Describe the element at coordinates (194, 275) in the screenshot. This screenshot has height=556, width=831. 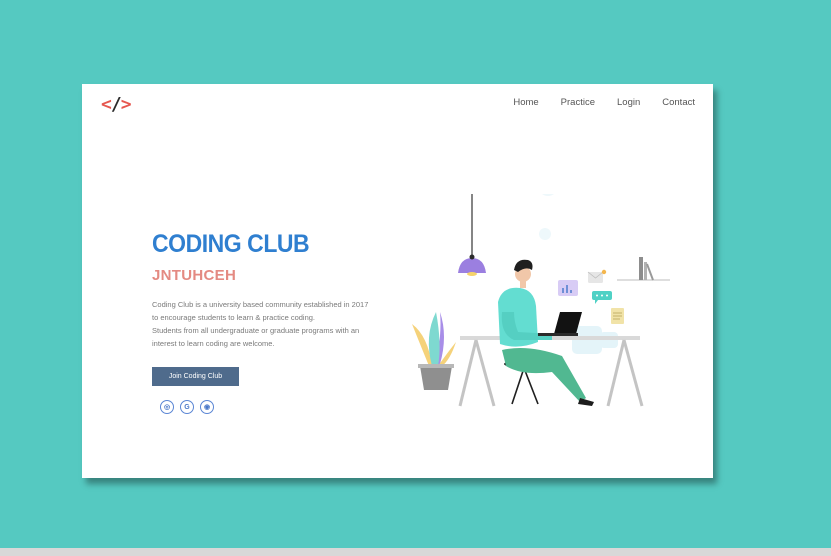
I see `page-subtitle: JNTUHCEH` at that location.